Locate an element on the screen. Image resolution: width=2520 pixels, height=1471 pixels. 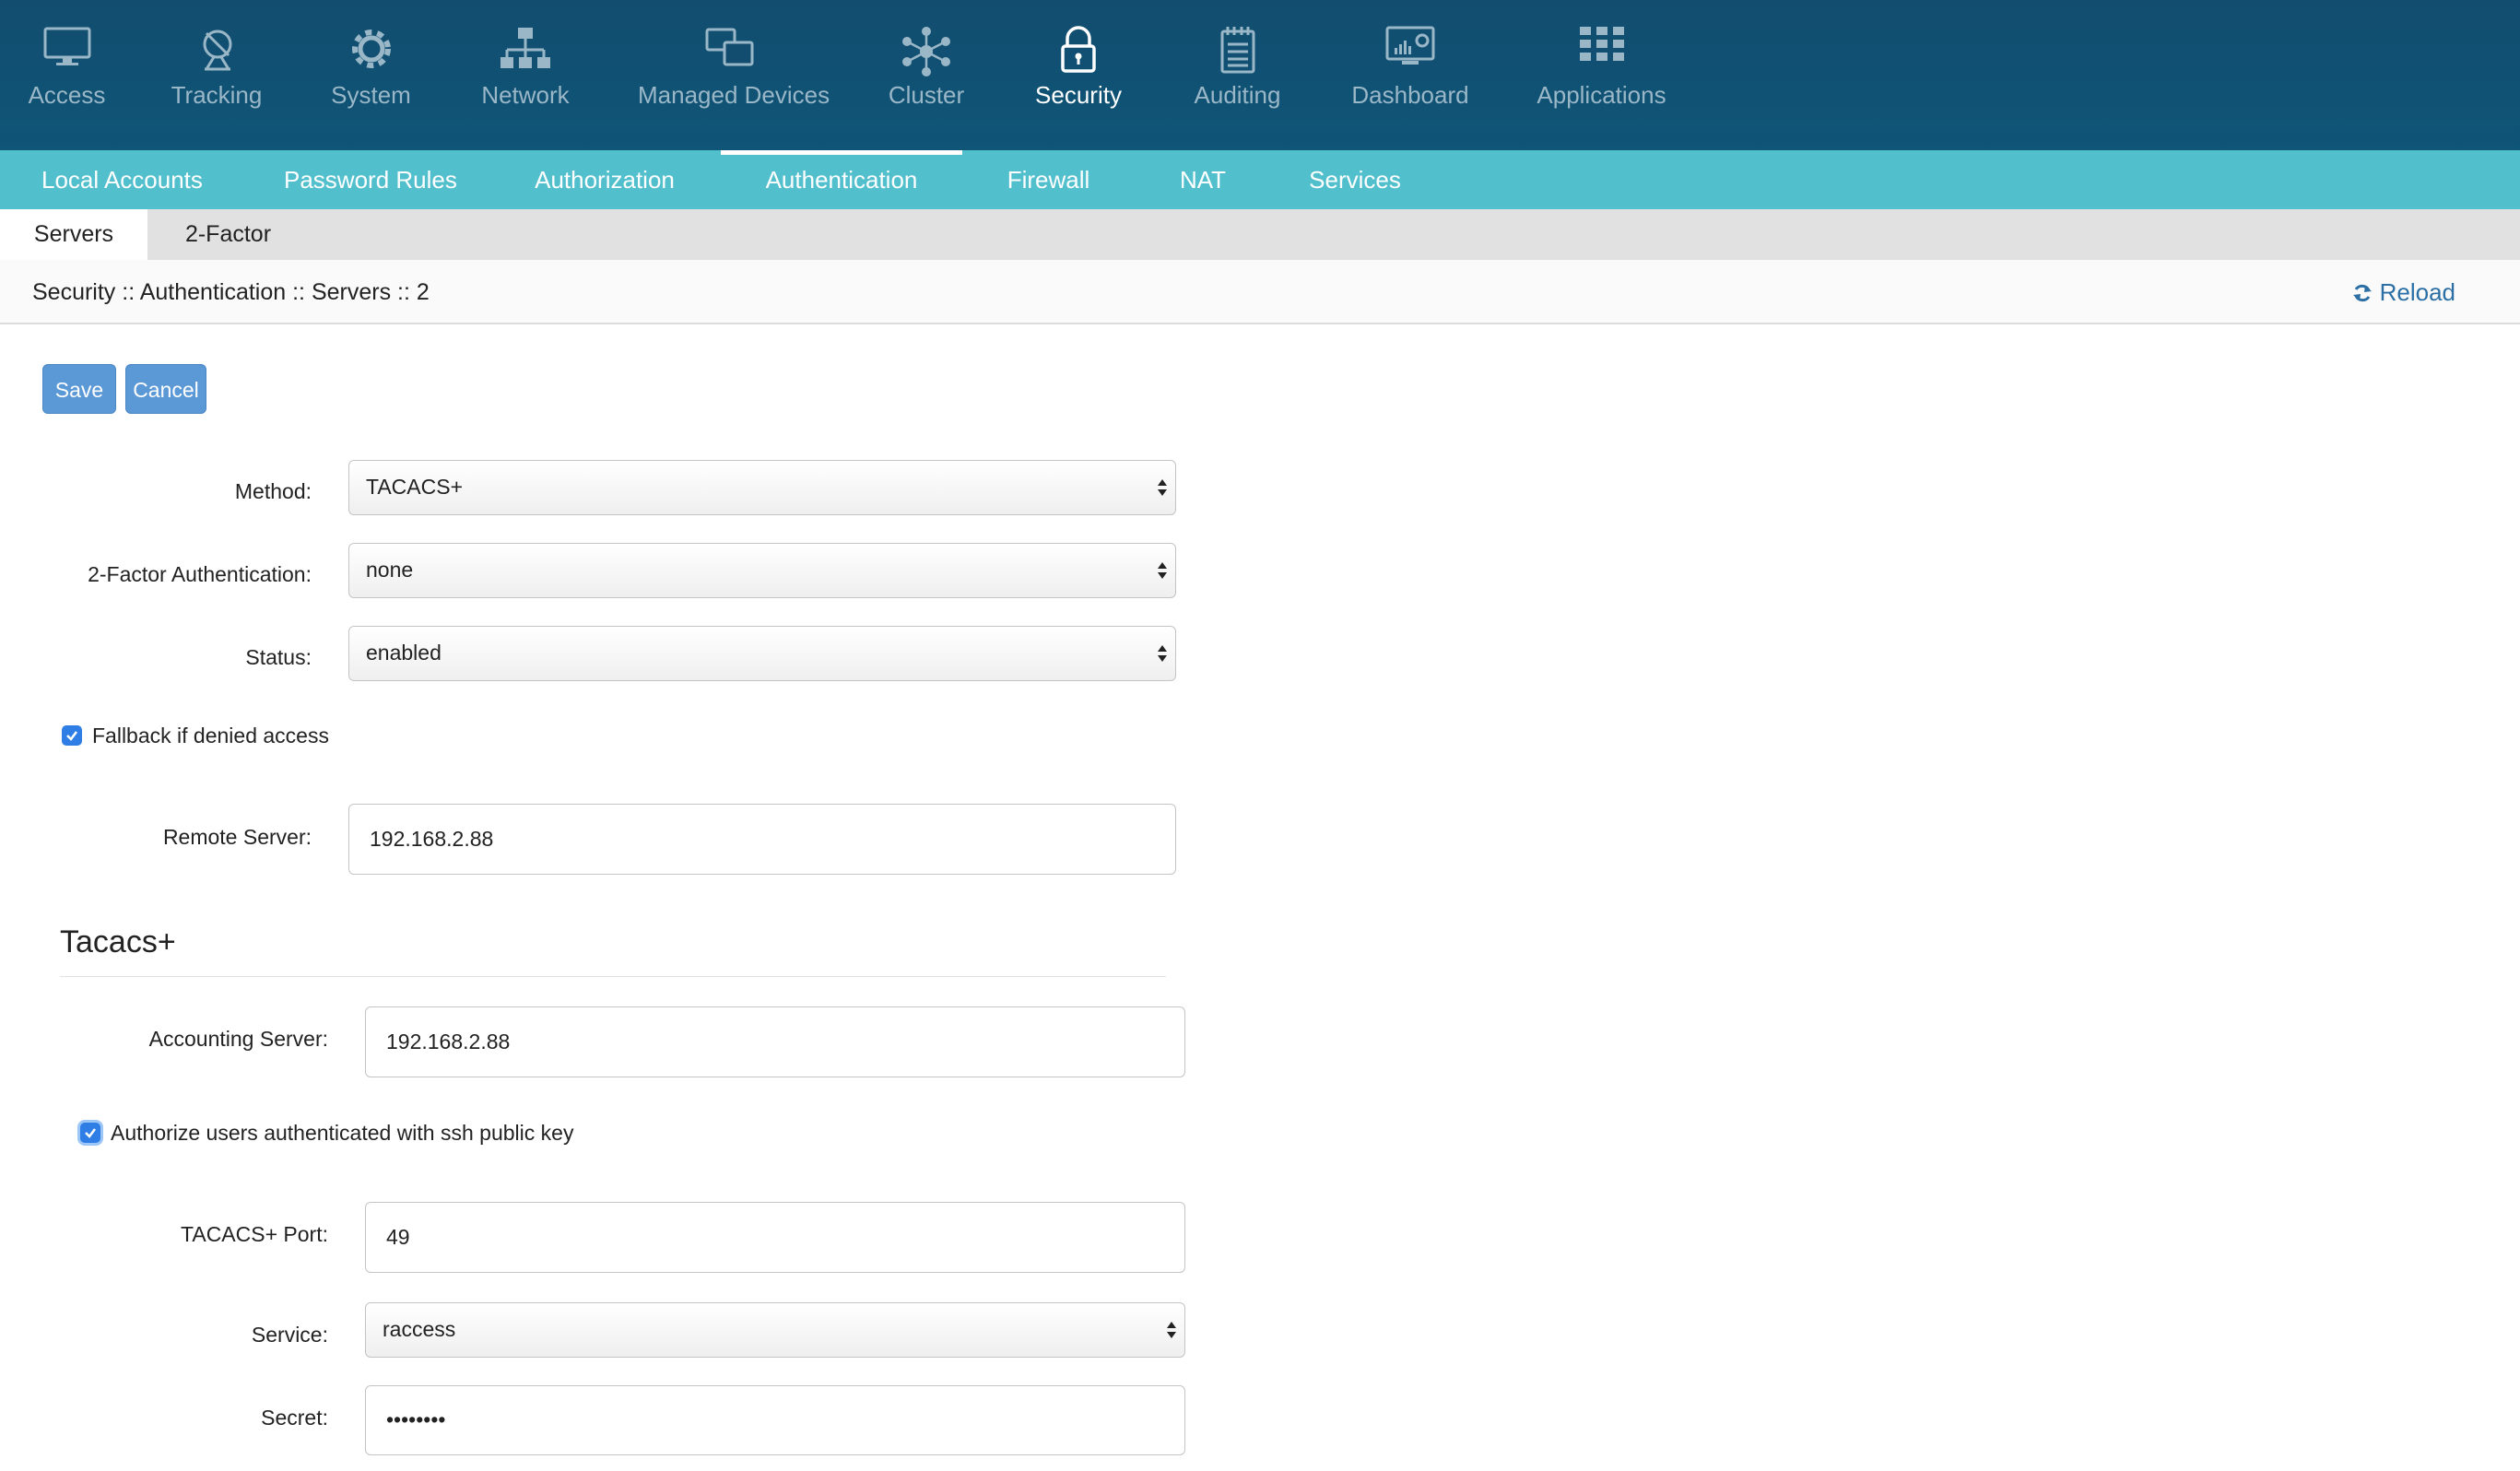
section-title: Tacacs+ is located at coordinates (118, 941).